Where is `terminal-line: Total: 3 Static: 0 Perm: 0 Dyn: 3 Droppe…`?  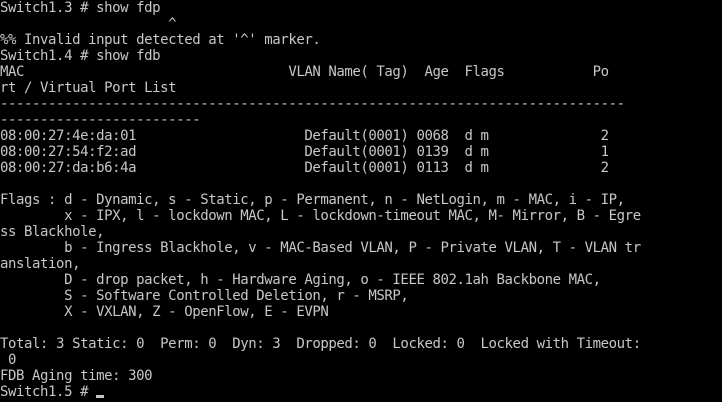 terminal-line: Total: 3 Static: 0 Perm: 0 Dyn: 3 Droppe… is located at coordinates (320, 344).